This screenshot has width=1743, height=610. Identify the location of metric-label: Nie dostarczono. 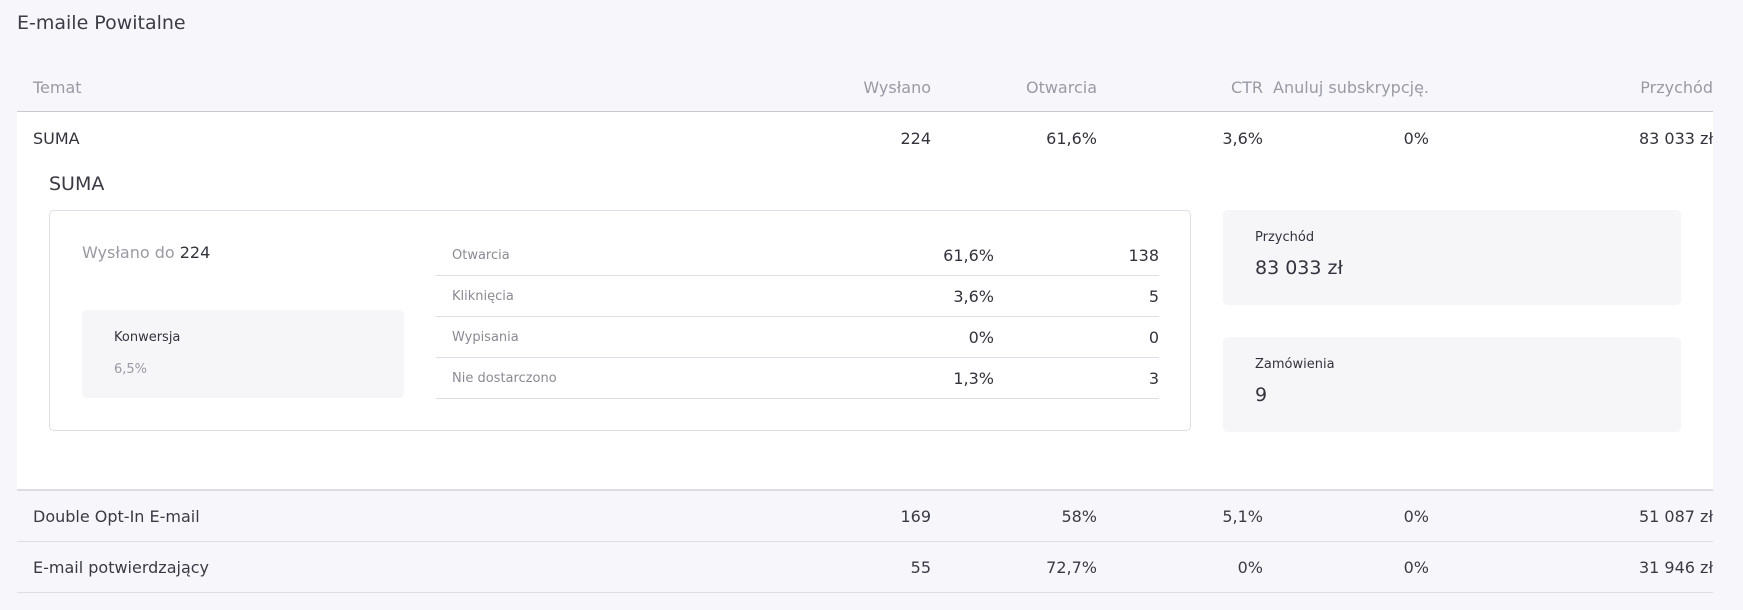
(504, 378).